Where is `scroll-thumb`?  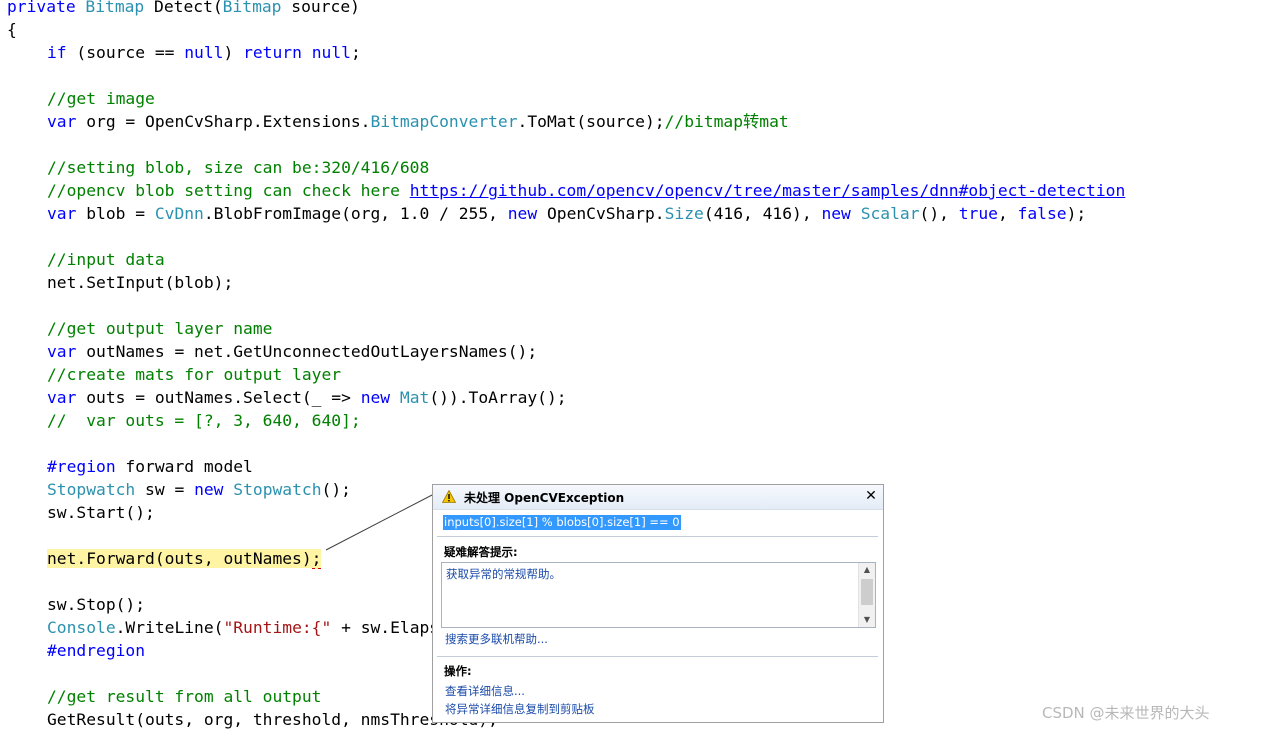
scroll-thumb is located at coordinates (867, 592).